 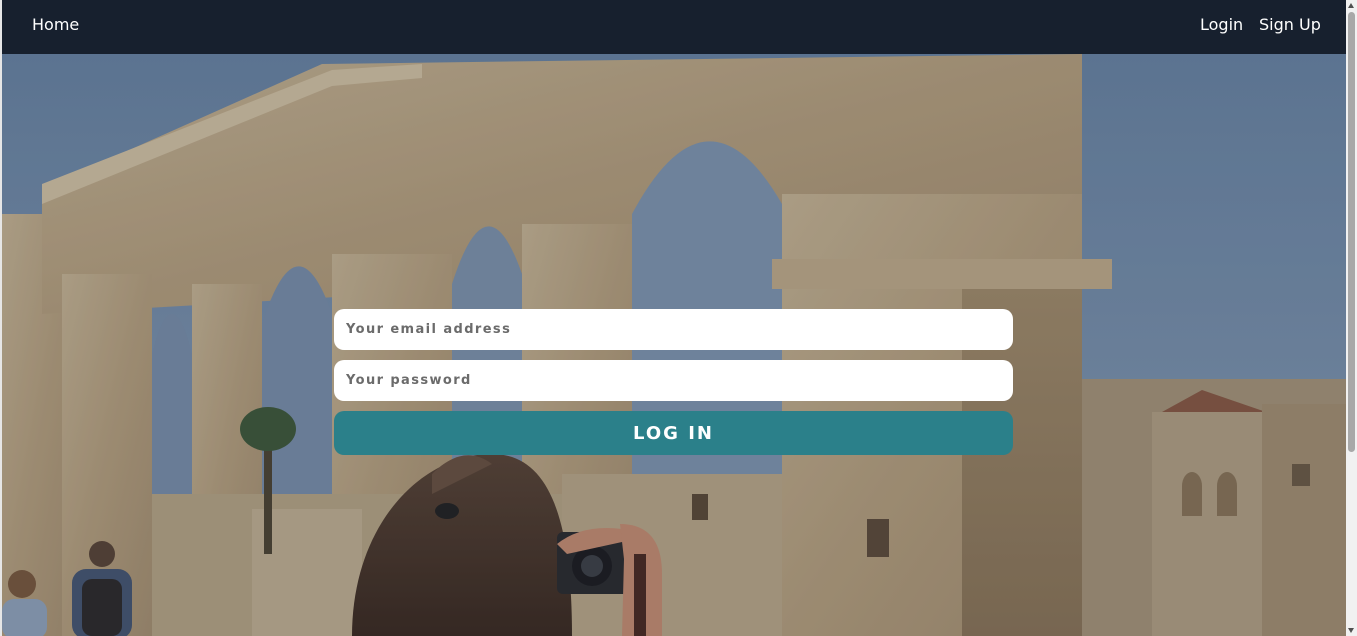 I want to click on nav-login-link: Login, so click(x=1221, y=25).